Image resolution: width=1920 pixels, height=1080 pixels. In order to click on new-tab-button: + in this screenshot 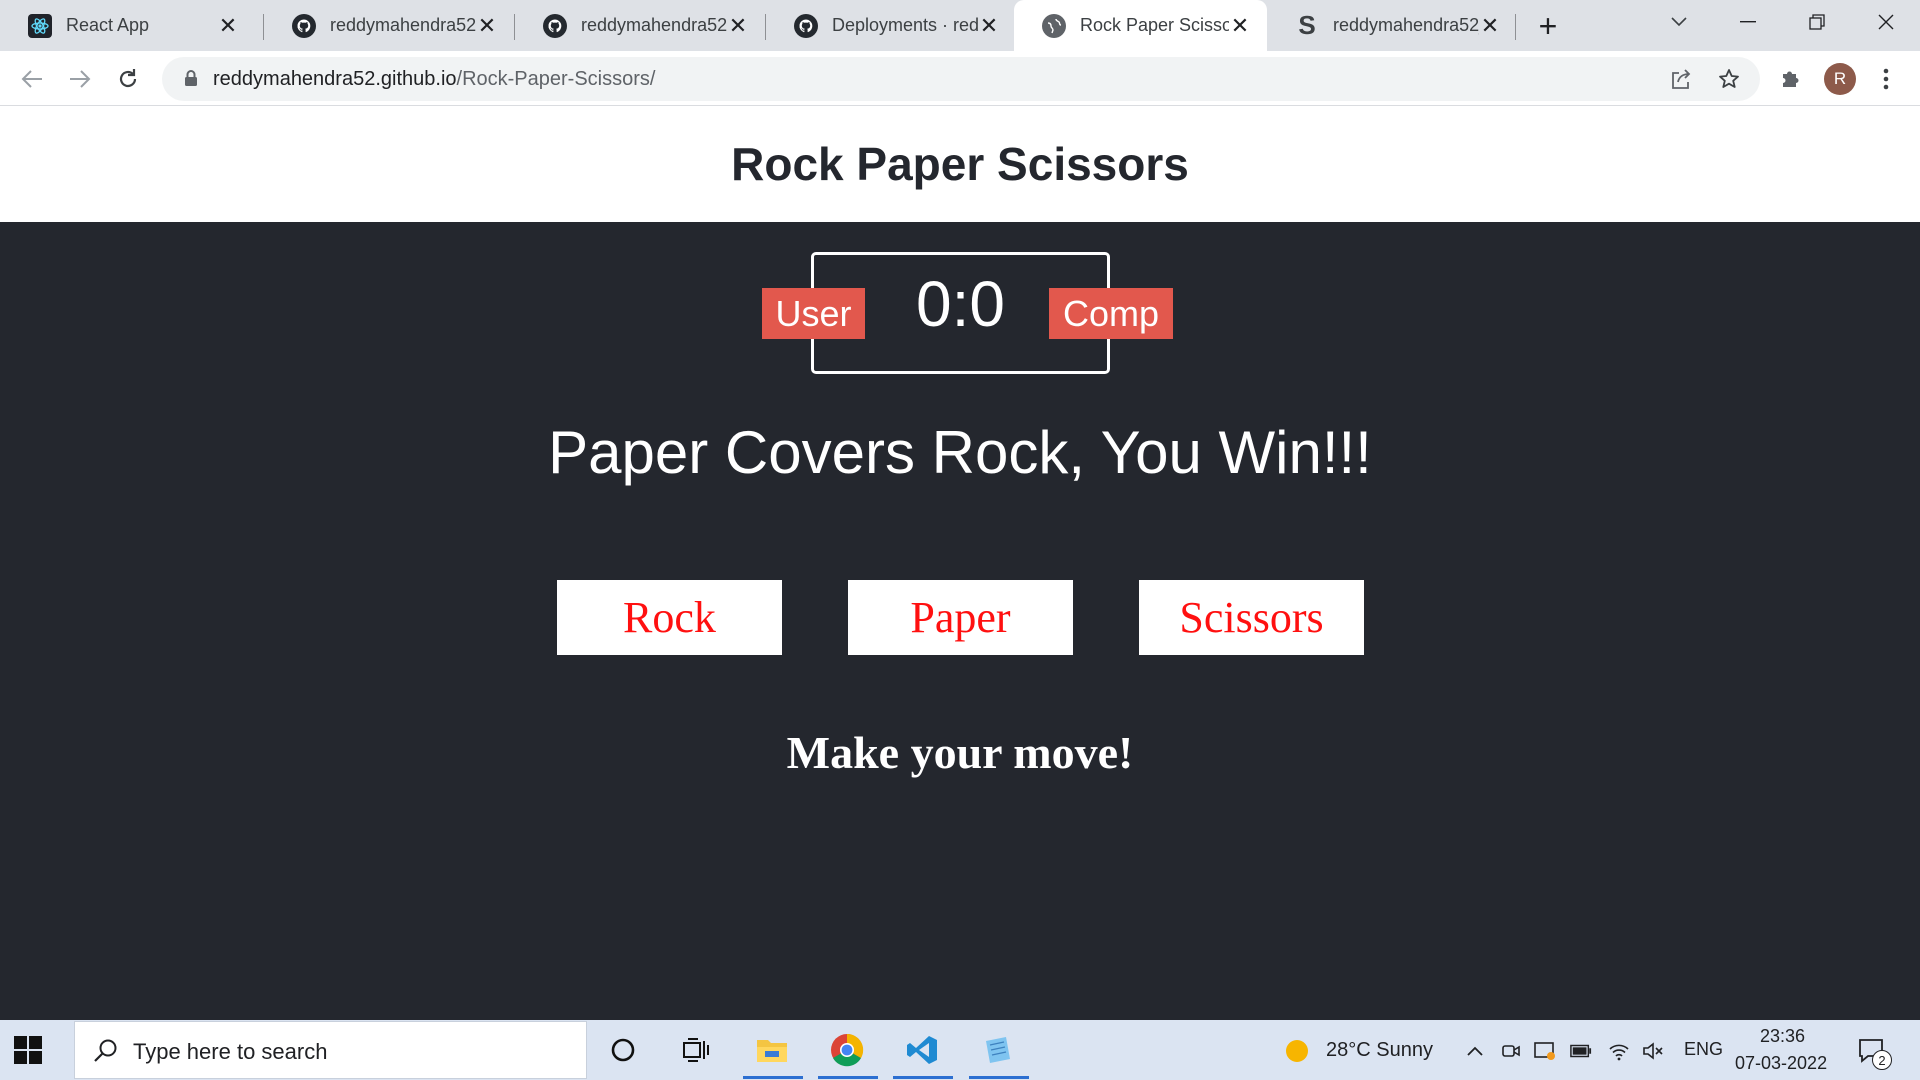, I will do `click(1548, 26)`.